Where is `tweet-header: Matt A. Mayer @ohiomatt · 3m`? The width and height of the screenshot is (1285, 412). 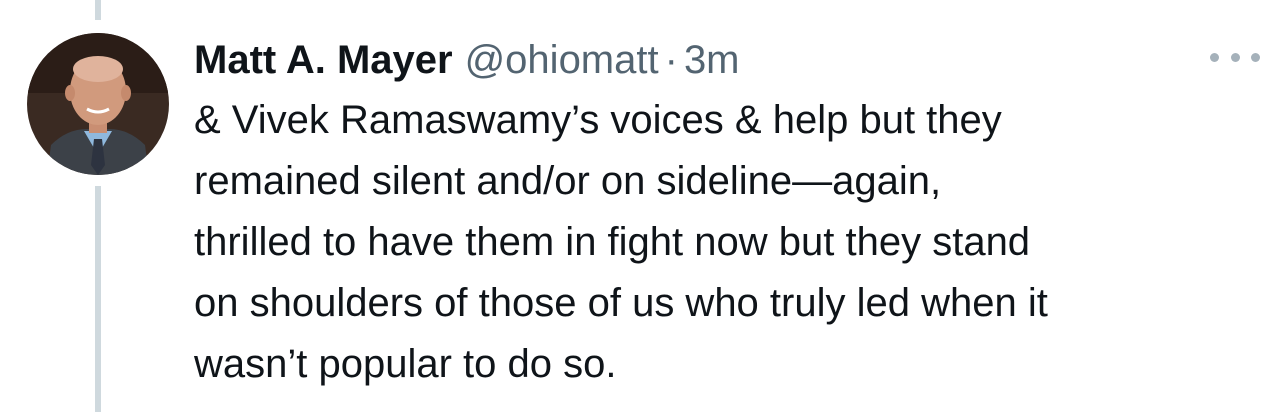
tweet-header: Matt A. Mayer @ohiomatt · 3m is located at coordinates (467, 60).